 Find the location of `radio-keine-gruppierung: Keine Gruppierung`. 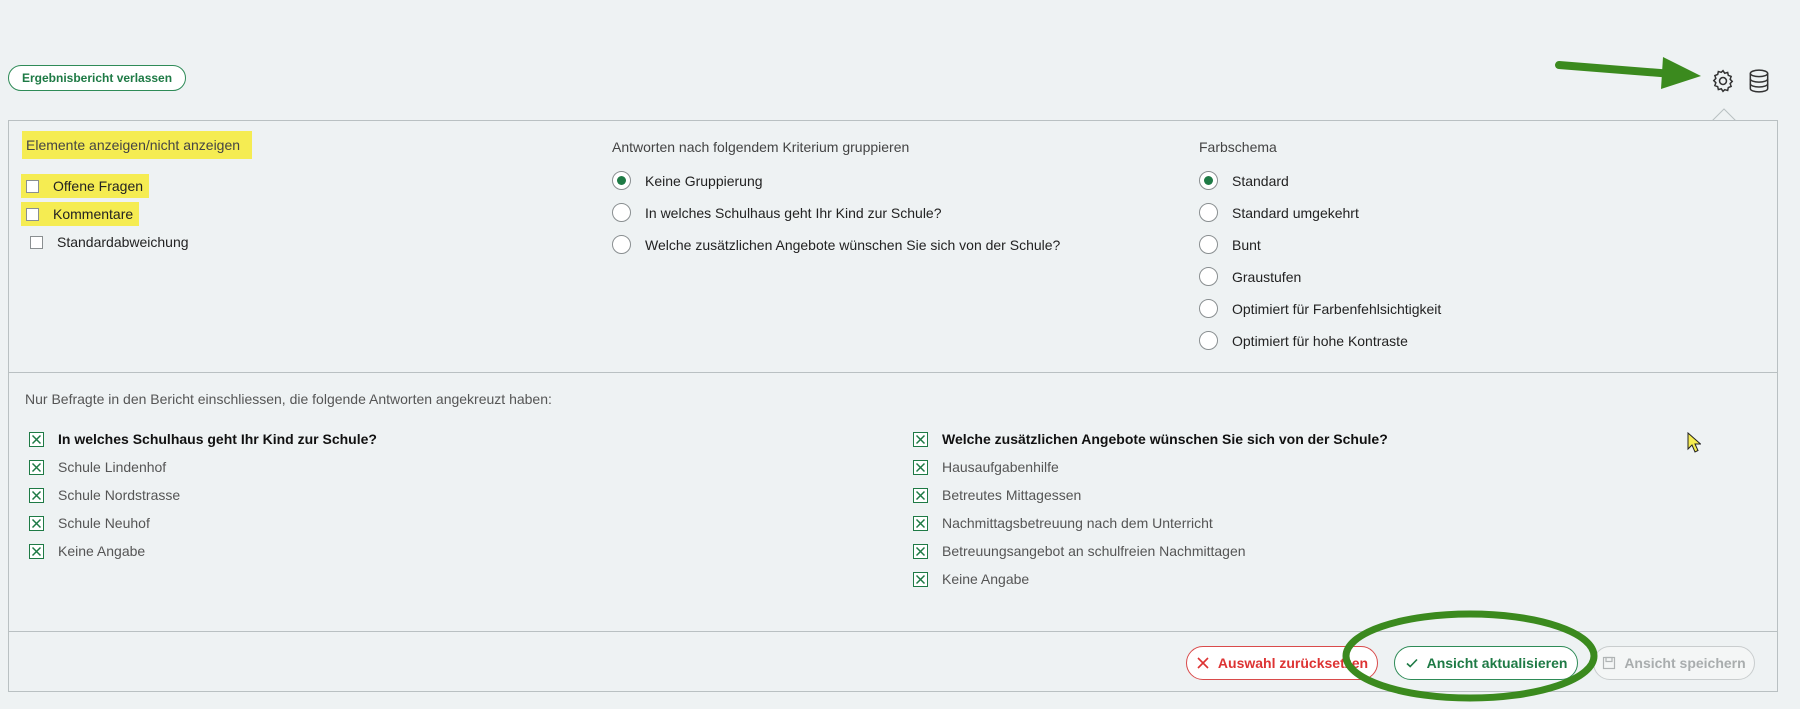

radio-keine-gruppierung: Keine Gruppierung is located at coordinates (687, 180).